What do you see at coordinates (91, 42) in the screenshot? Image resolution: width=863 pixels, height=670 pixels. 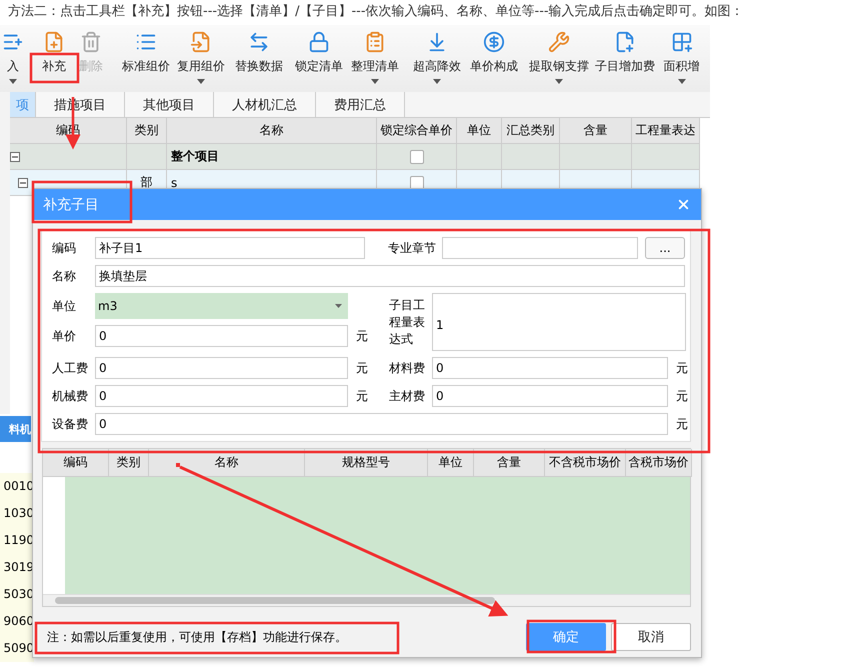 I see `trash-icon` at bounding box center [91, 42].